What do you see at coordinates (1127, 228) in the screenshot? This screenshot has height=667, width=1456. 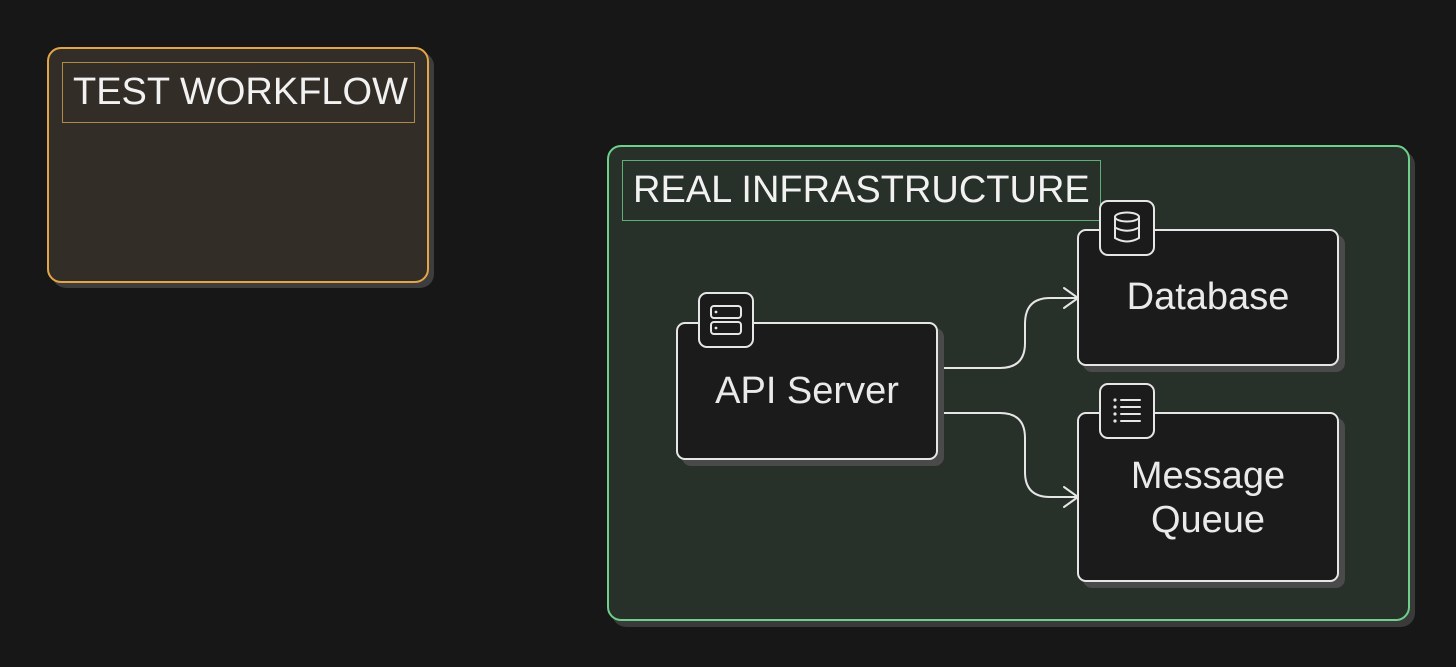 I see `database-icon` at bounding box center [1127, 228].